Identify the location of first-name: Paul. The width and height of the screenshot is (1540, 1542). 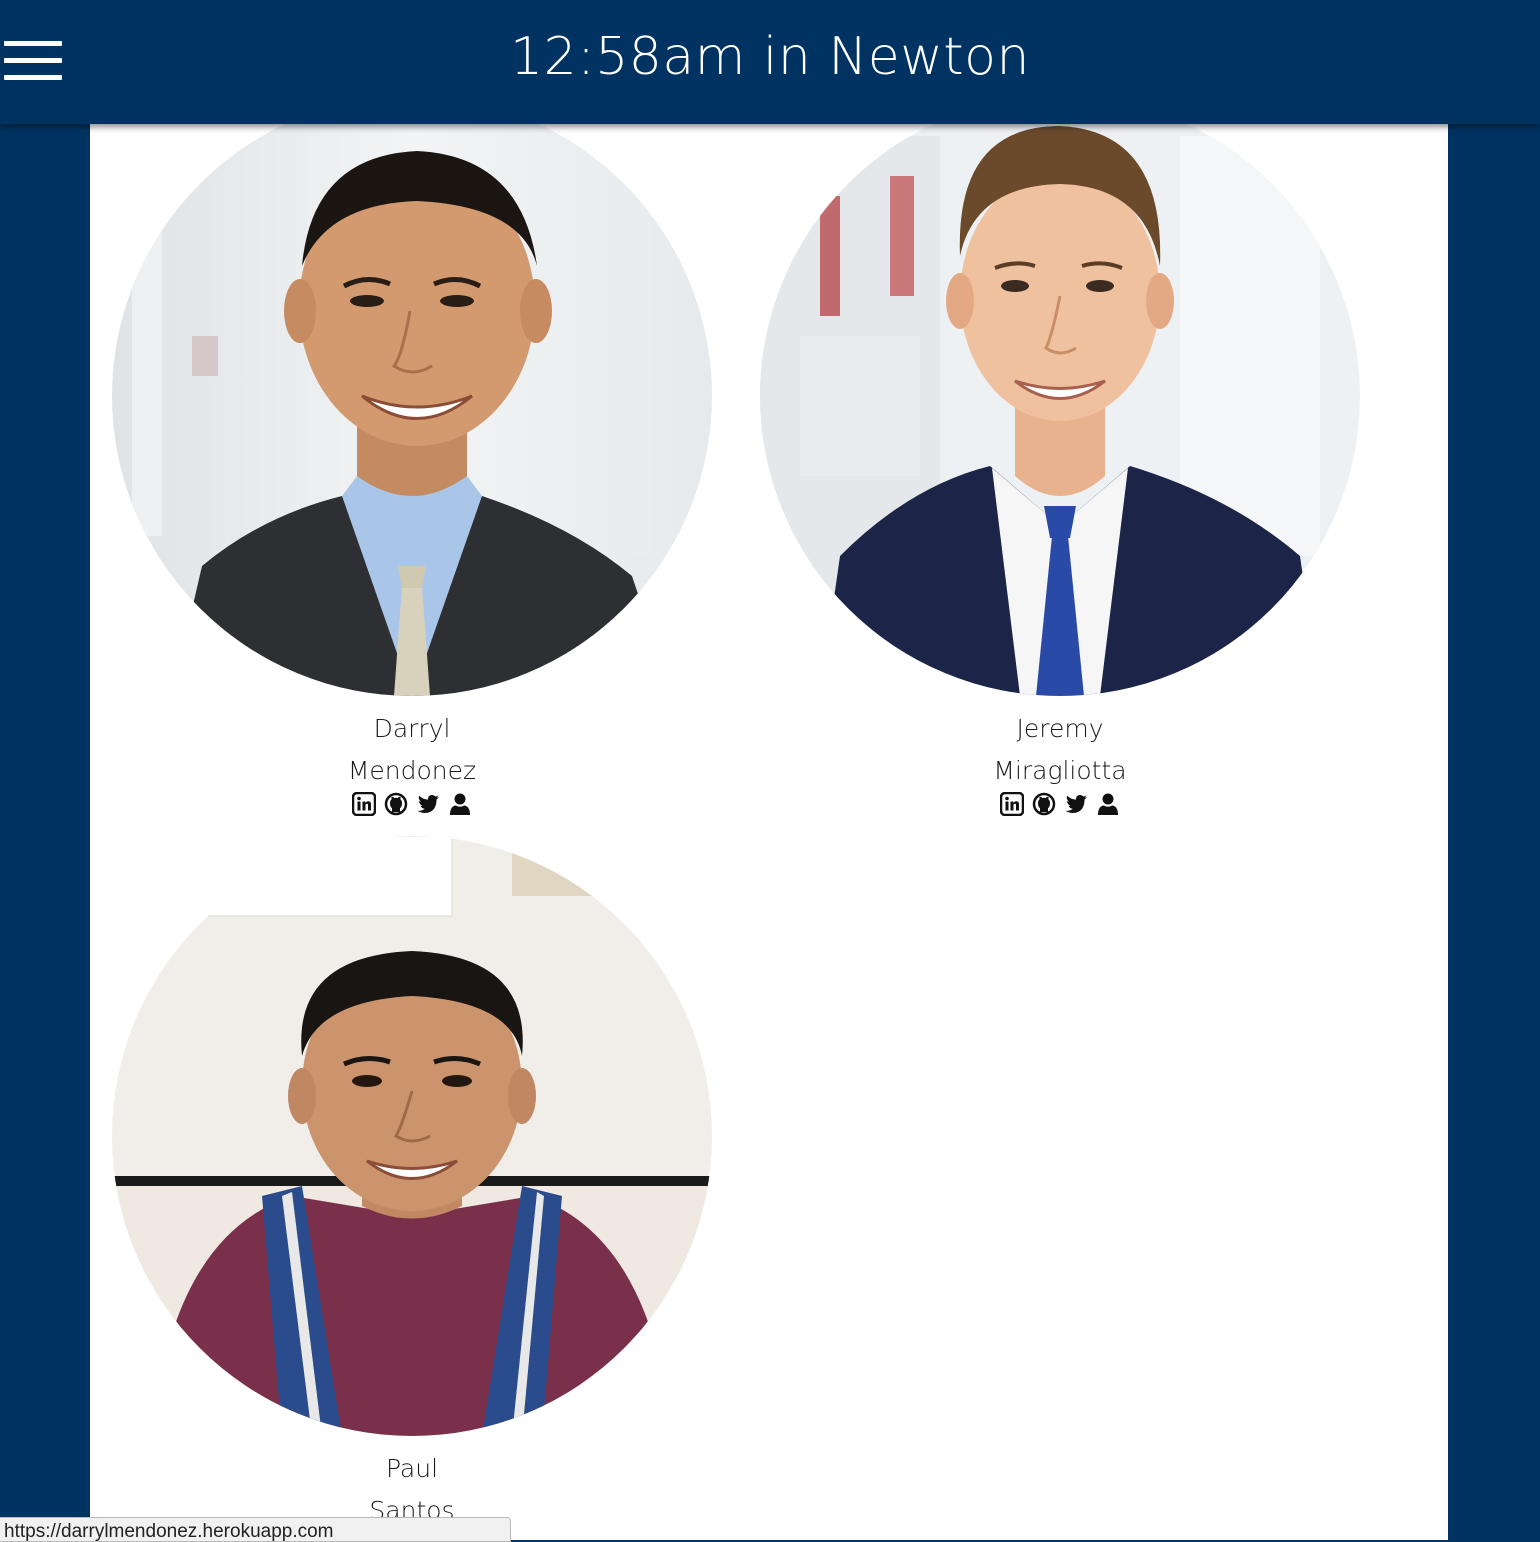
(412, 1468).